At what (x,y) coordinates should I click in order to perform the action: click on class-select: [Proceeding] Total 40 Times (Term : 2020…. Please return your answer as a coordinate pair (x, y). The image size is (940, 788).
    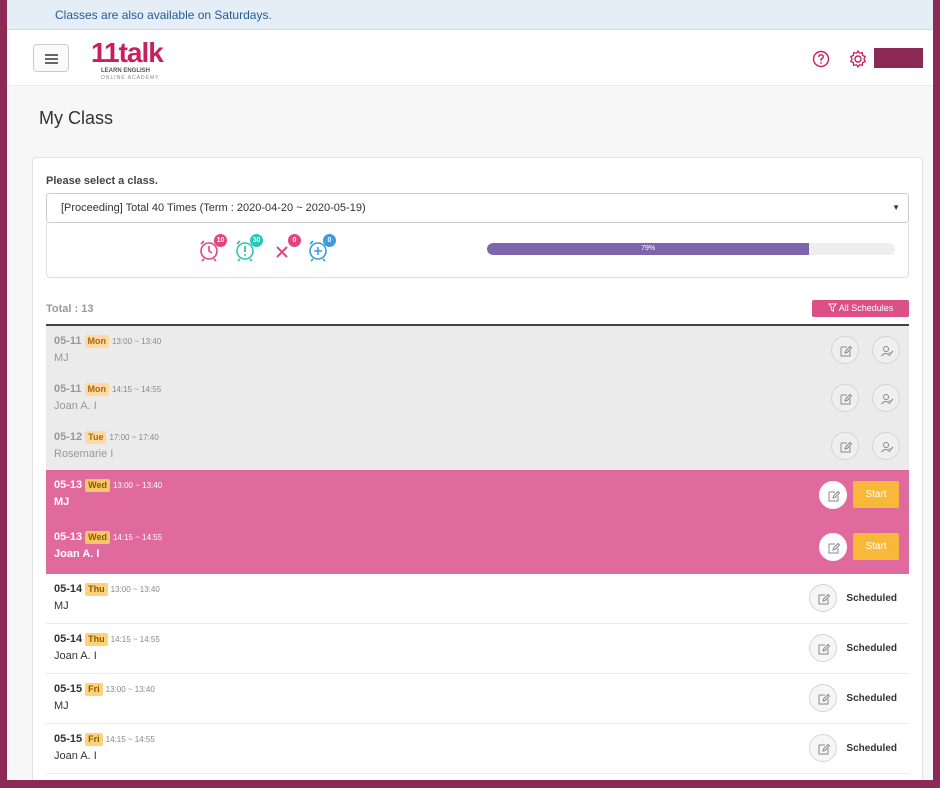
    Looking at the image, I should click on (477, 208).